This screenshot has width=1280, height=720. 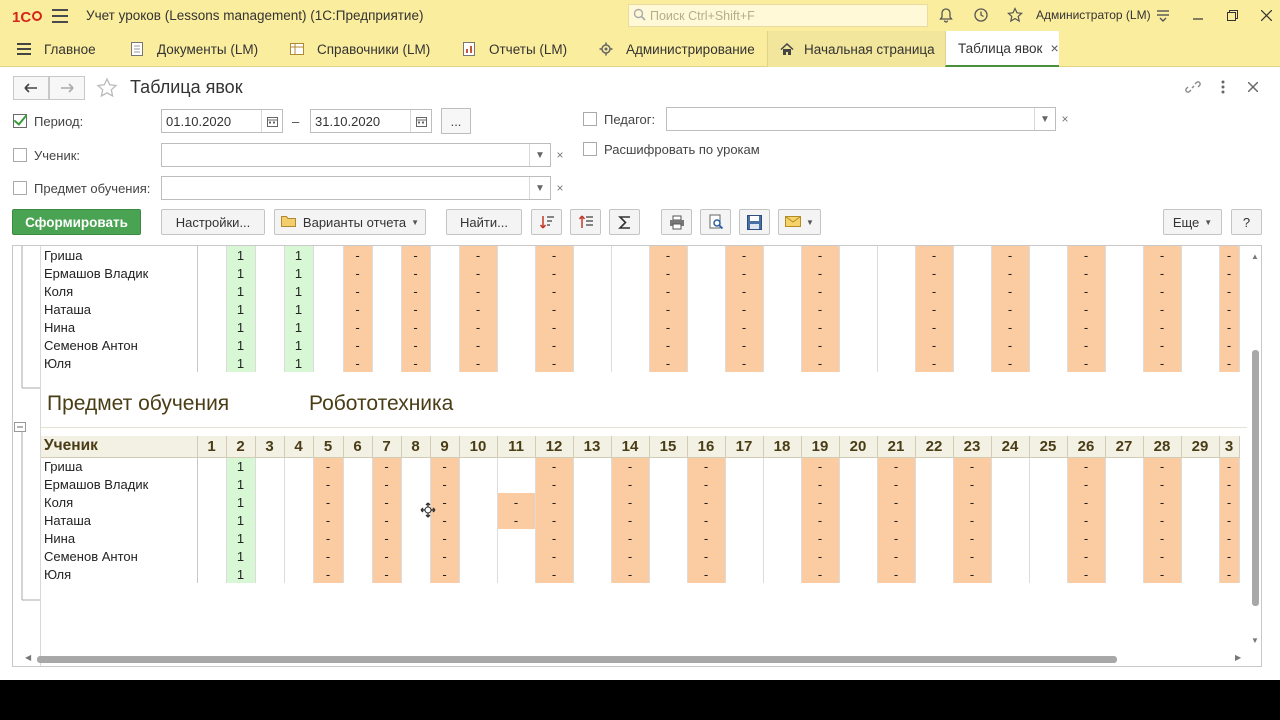 I want to click on subject-clear-icon: ×, so click(x=560, y=188).